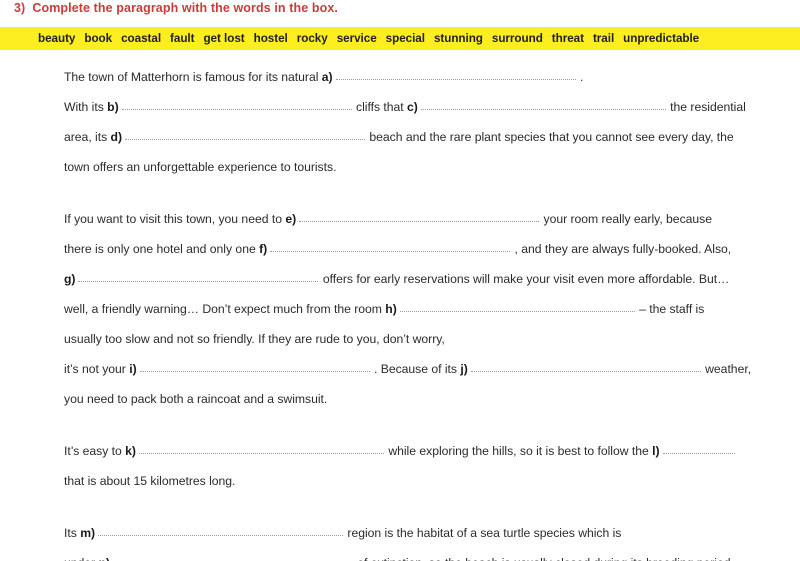 This screenshot has height=561, width=800. I want to click on paragraph-text: It’s easy to, so click(95, 451).